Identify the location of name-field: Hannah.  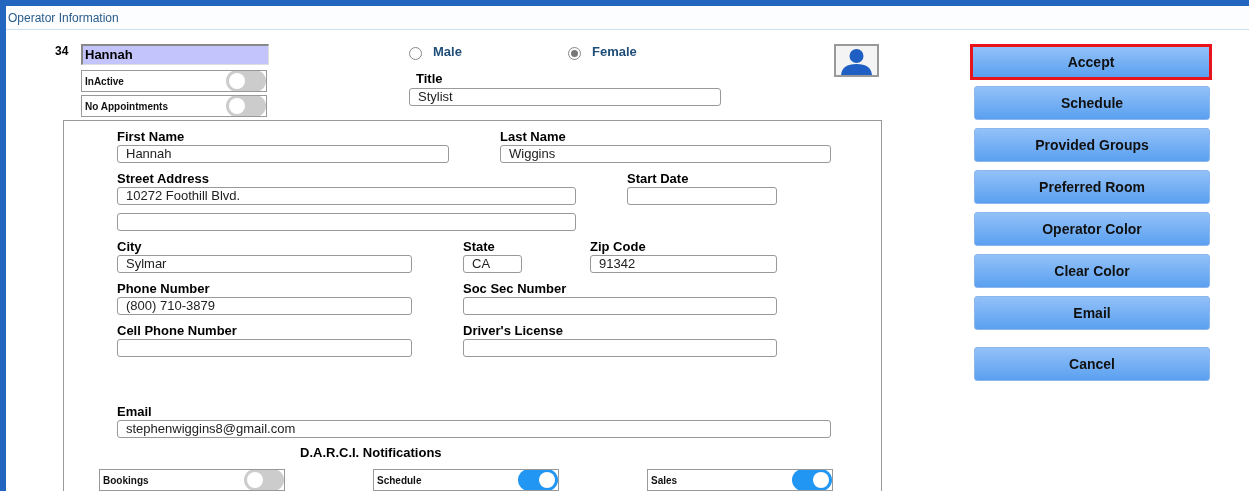
(175, 54).